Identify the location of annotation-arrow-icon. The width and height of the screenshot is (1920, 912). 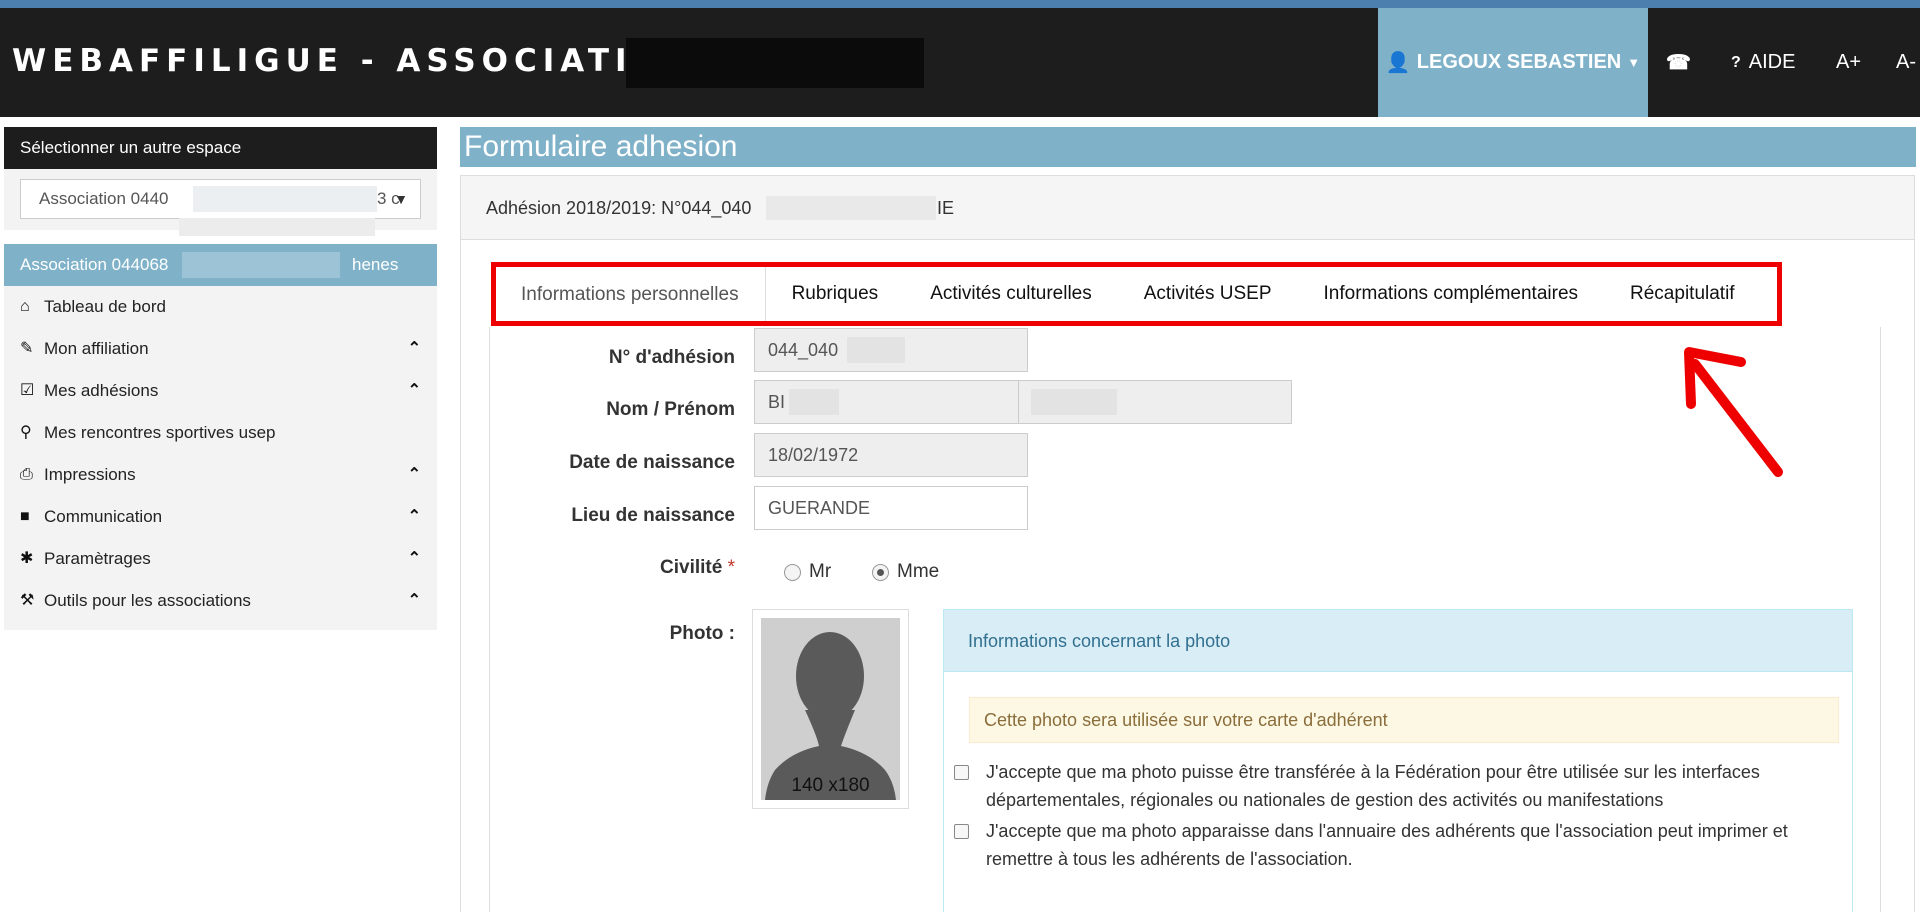
(1733, 412).